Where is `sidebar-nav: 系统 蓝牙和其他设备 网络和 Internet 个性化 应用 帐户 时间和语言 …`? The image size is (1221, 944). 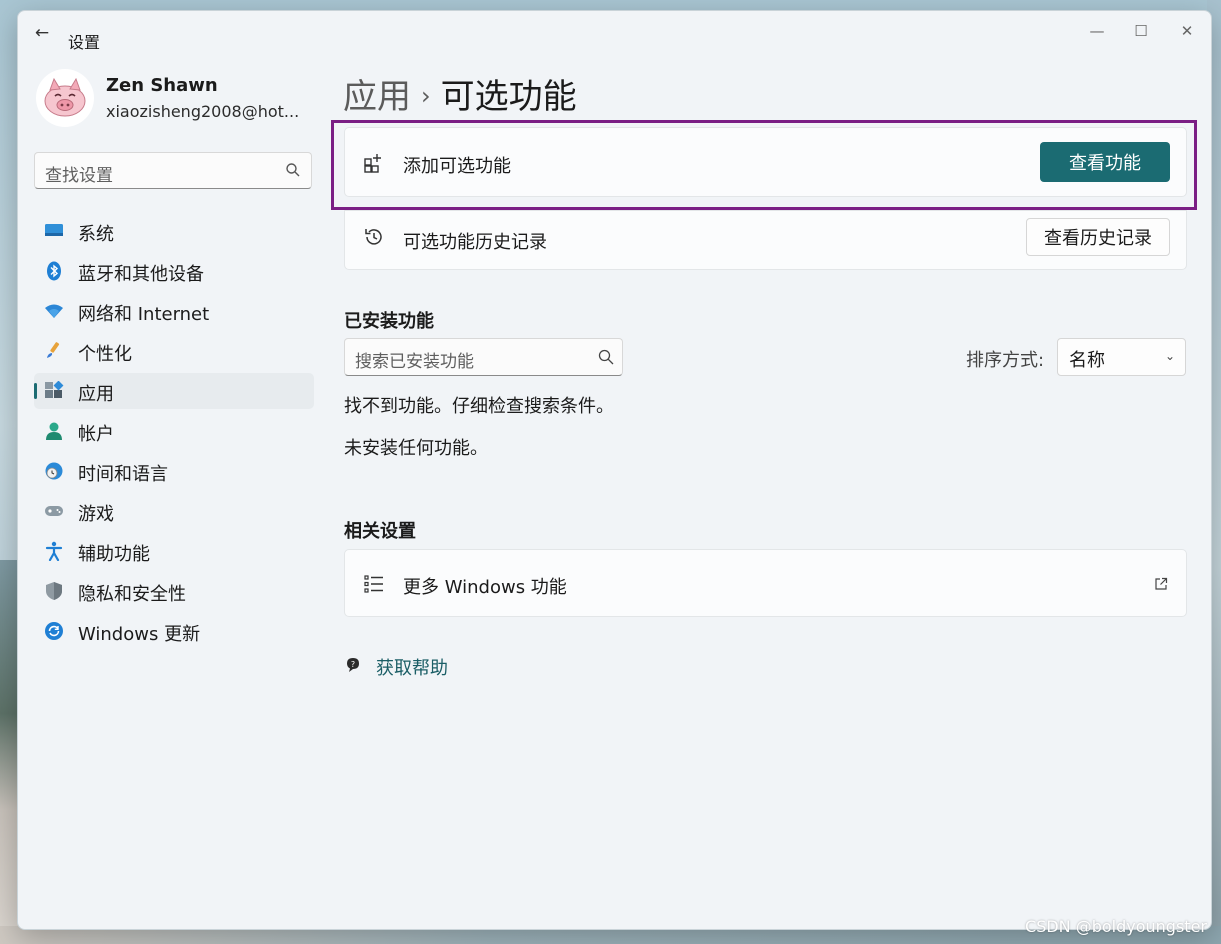 sidebar-nav: 系统 蓝牙和其他设备 网络和 Internet 个性化 应用 帐户 时间和语言 … is located at coordinates (174, 433).